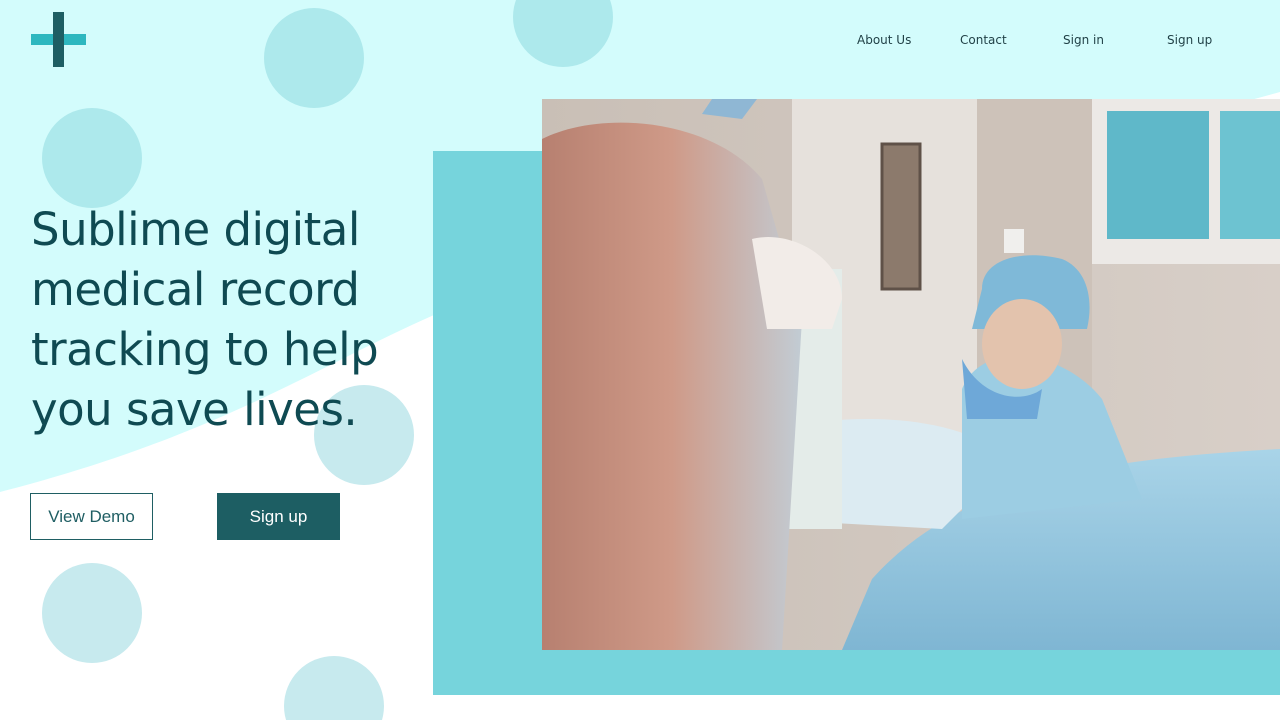 The image size is (1280, 720). What do you see at coordinates (1083, 40) in the screenshot?
I see `nav-sign-in-link: Sign in` at bounding box center [1083, 40].